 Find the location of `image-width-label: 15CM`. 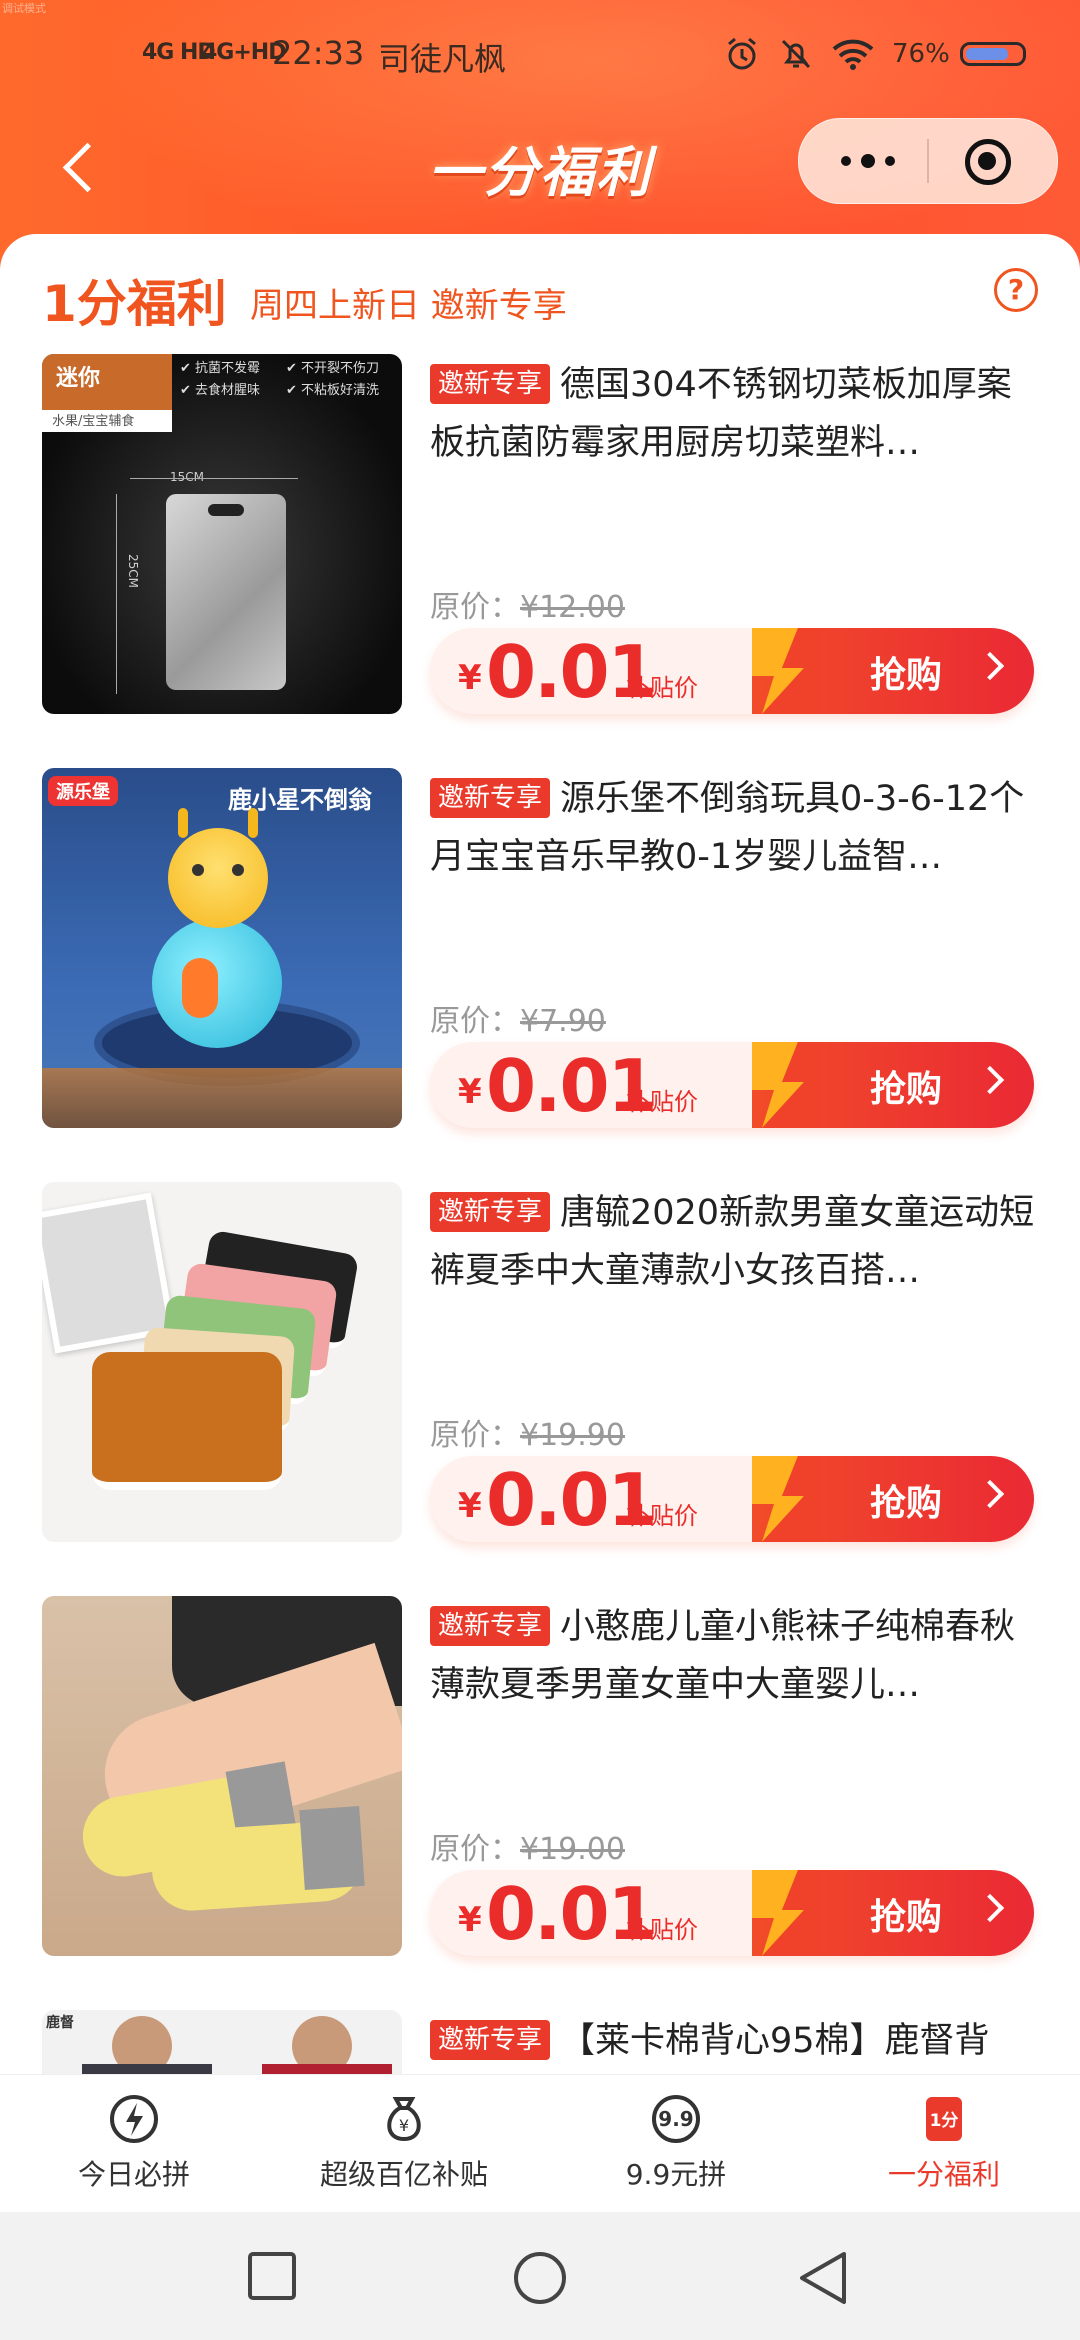

image-width-label: 15CM is located at coordinates (187, 477).